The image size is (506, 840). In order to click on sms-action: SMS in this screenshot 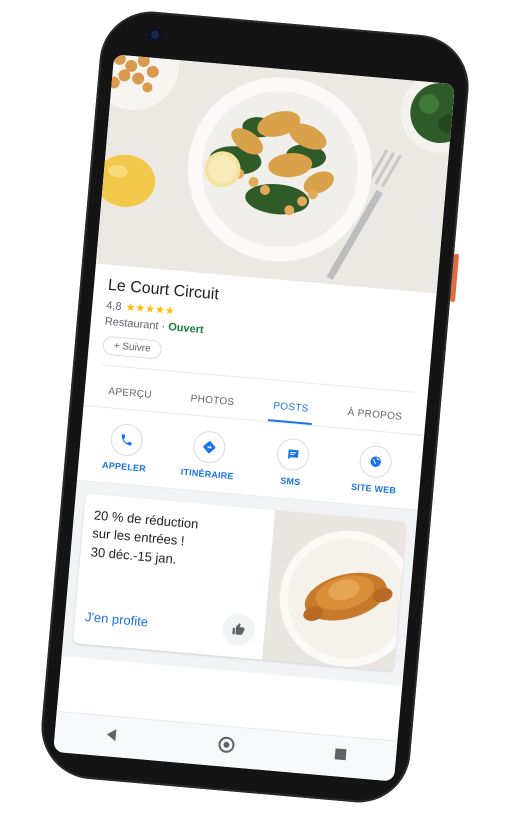, I will do `click(292, 462)`.